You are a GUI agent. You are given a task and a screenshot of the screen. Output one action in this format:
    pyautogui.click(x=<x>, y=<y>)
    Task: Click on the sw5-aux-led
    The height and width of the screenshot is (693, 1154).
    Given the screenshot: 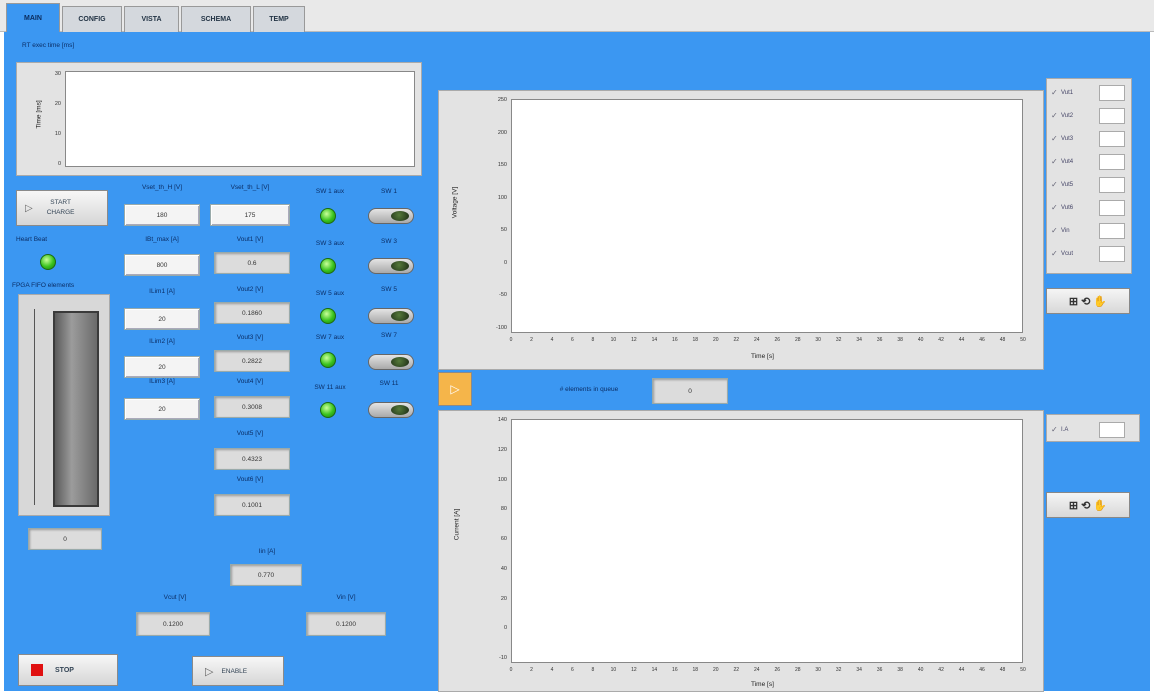 What is the action you would take?
    pyautogui.click(x=328, y=316)
    